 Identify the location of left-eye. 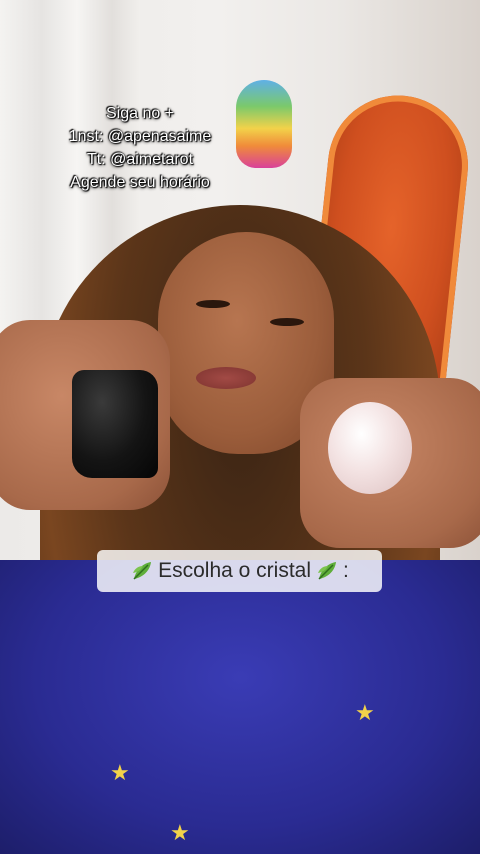
(213, 304).